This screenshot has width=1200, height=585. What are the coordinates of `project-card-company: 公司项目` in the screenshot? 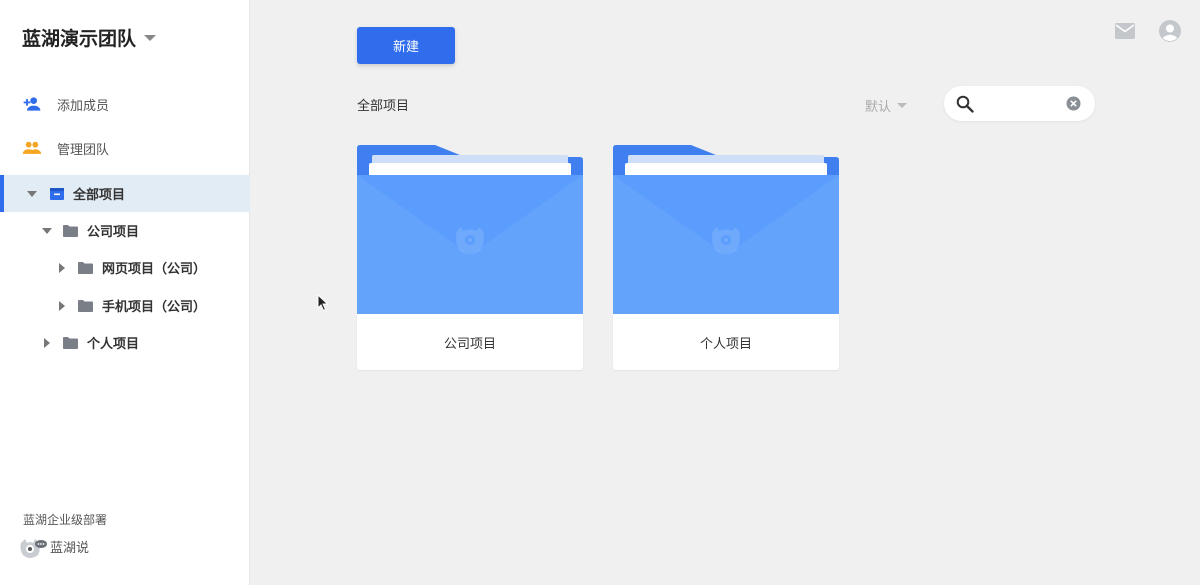 It's located at (470, 257).